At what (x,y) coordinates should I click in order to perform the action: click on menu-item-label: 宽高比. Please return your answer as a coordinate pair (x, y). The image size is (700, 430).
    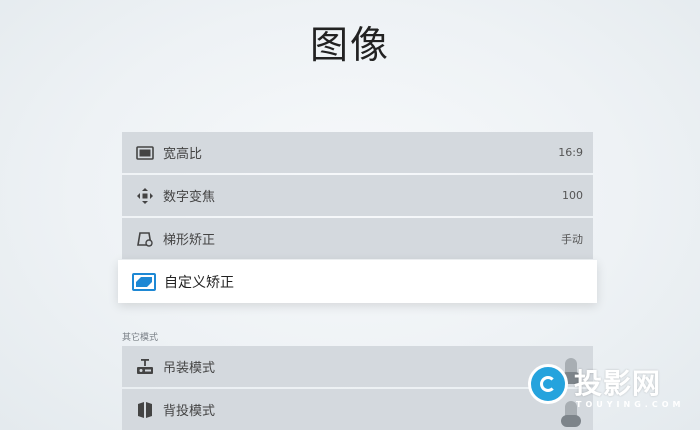
    Looking at the image, I should click on (183, 154).